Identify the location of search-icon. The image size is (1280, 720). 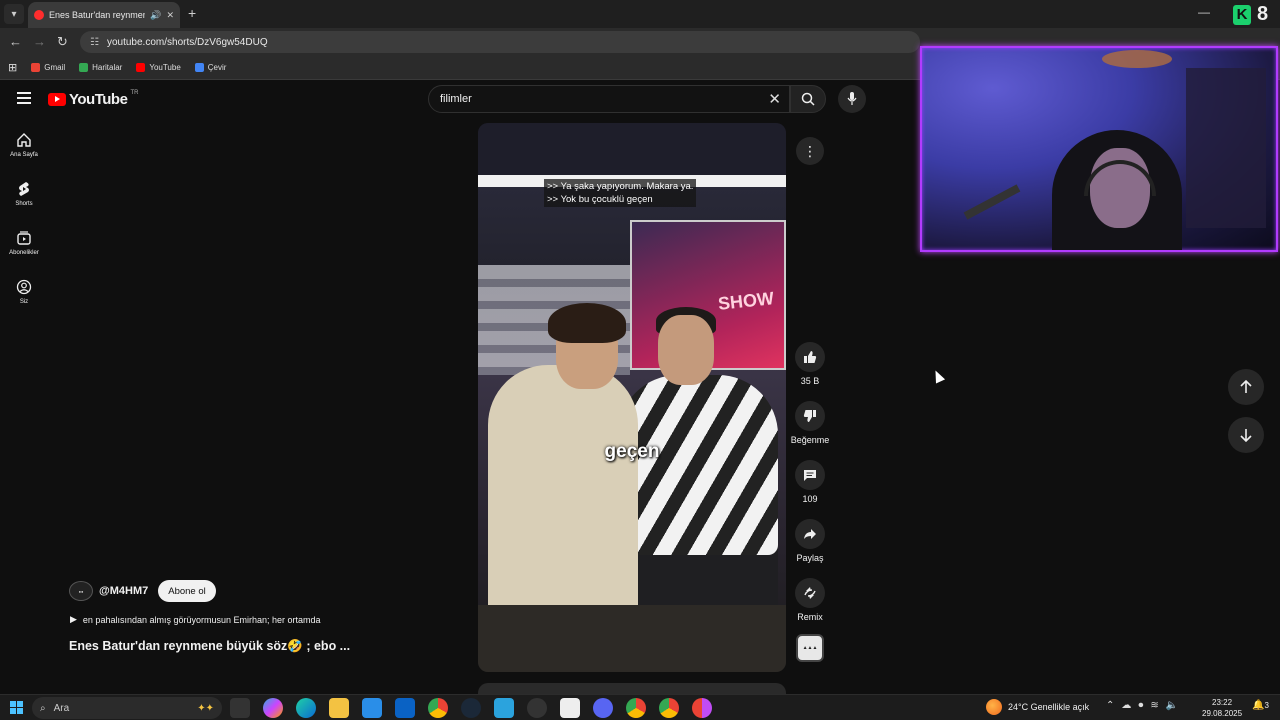
(808, 99).